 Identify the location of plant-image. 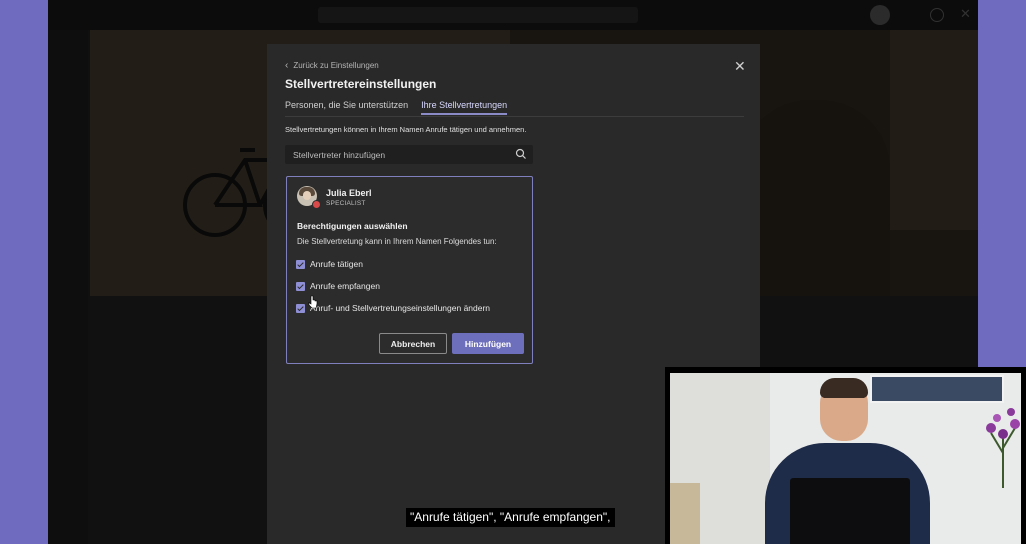
(1003, 448).